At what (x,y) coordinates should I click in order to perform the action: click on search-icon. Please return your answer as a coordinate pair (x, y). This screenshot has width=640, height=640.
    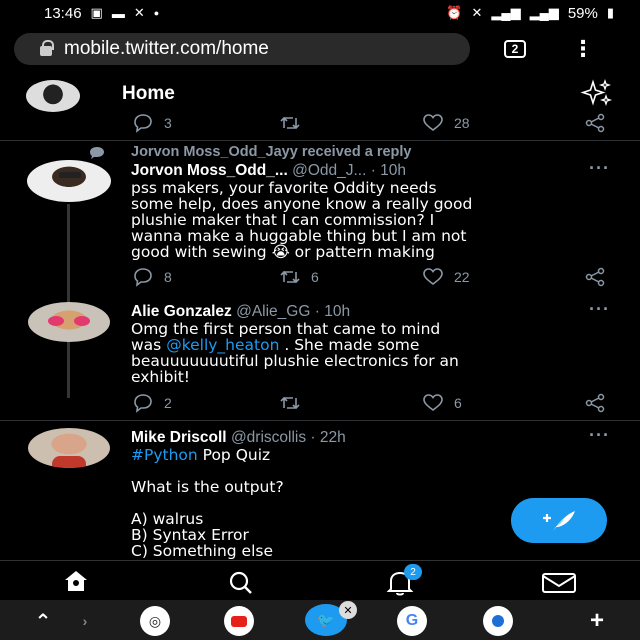
    Looking at the image, I should click on (241, 583).